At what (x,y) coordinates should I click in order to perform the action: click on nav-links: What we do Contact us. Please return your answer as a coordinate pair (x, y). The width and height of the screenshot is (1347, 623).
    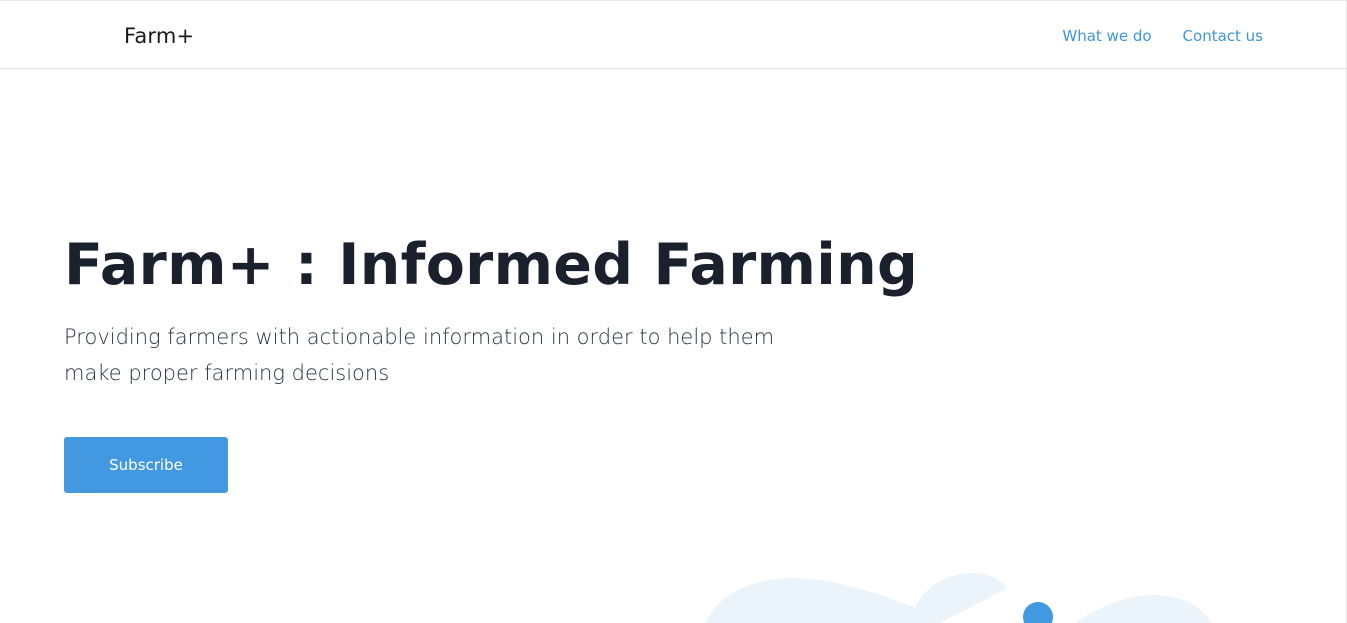
    Looking at the image, I should click on (1162, 36).